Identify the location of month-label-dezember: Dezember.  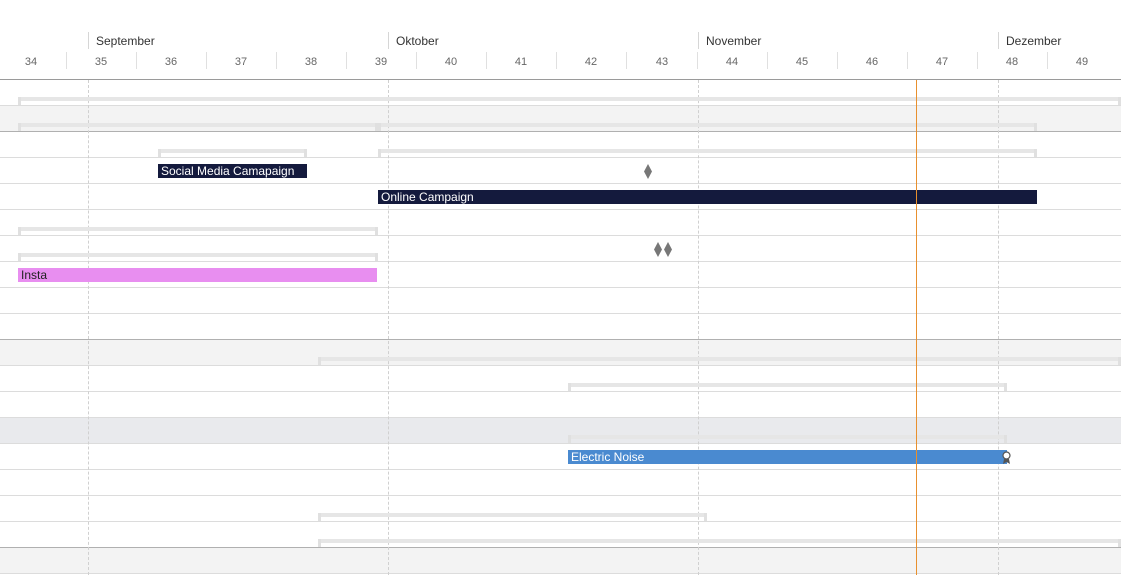
(1034, 41).